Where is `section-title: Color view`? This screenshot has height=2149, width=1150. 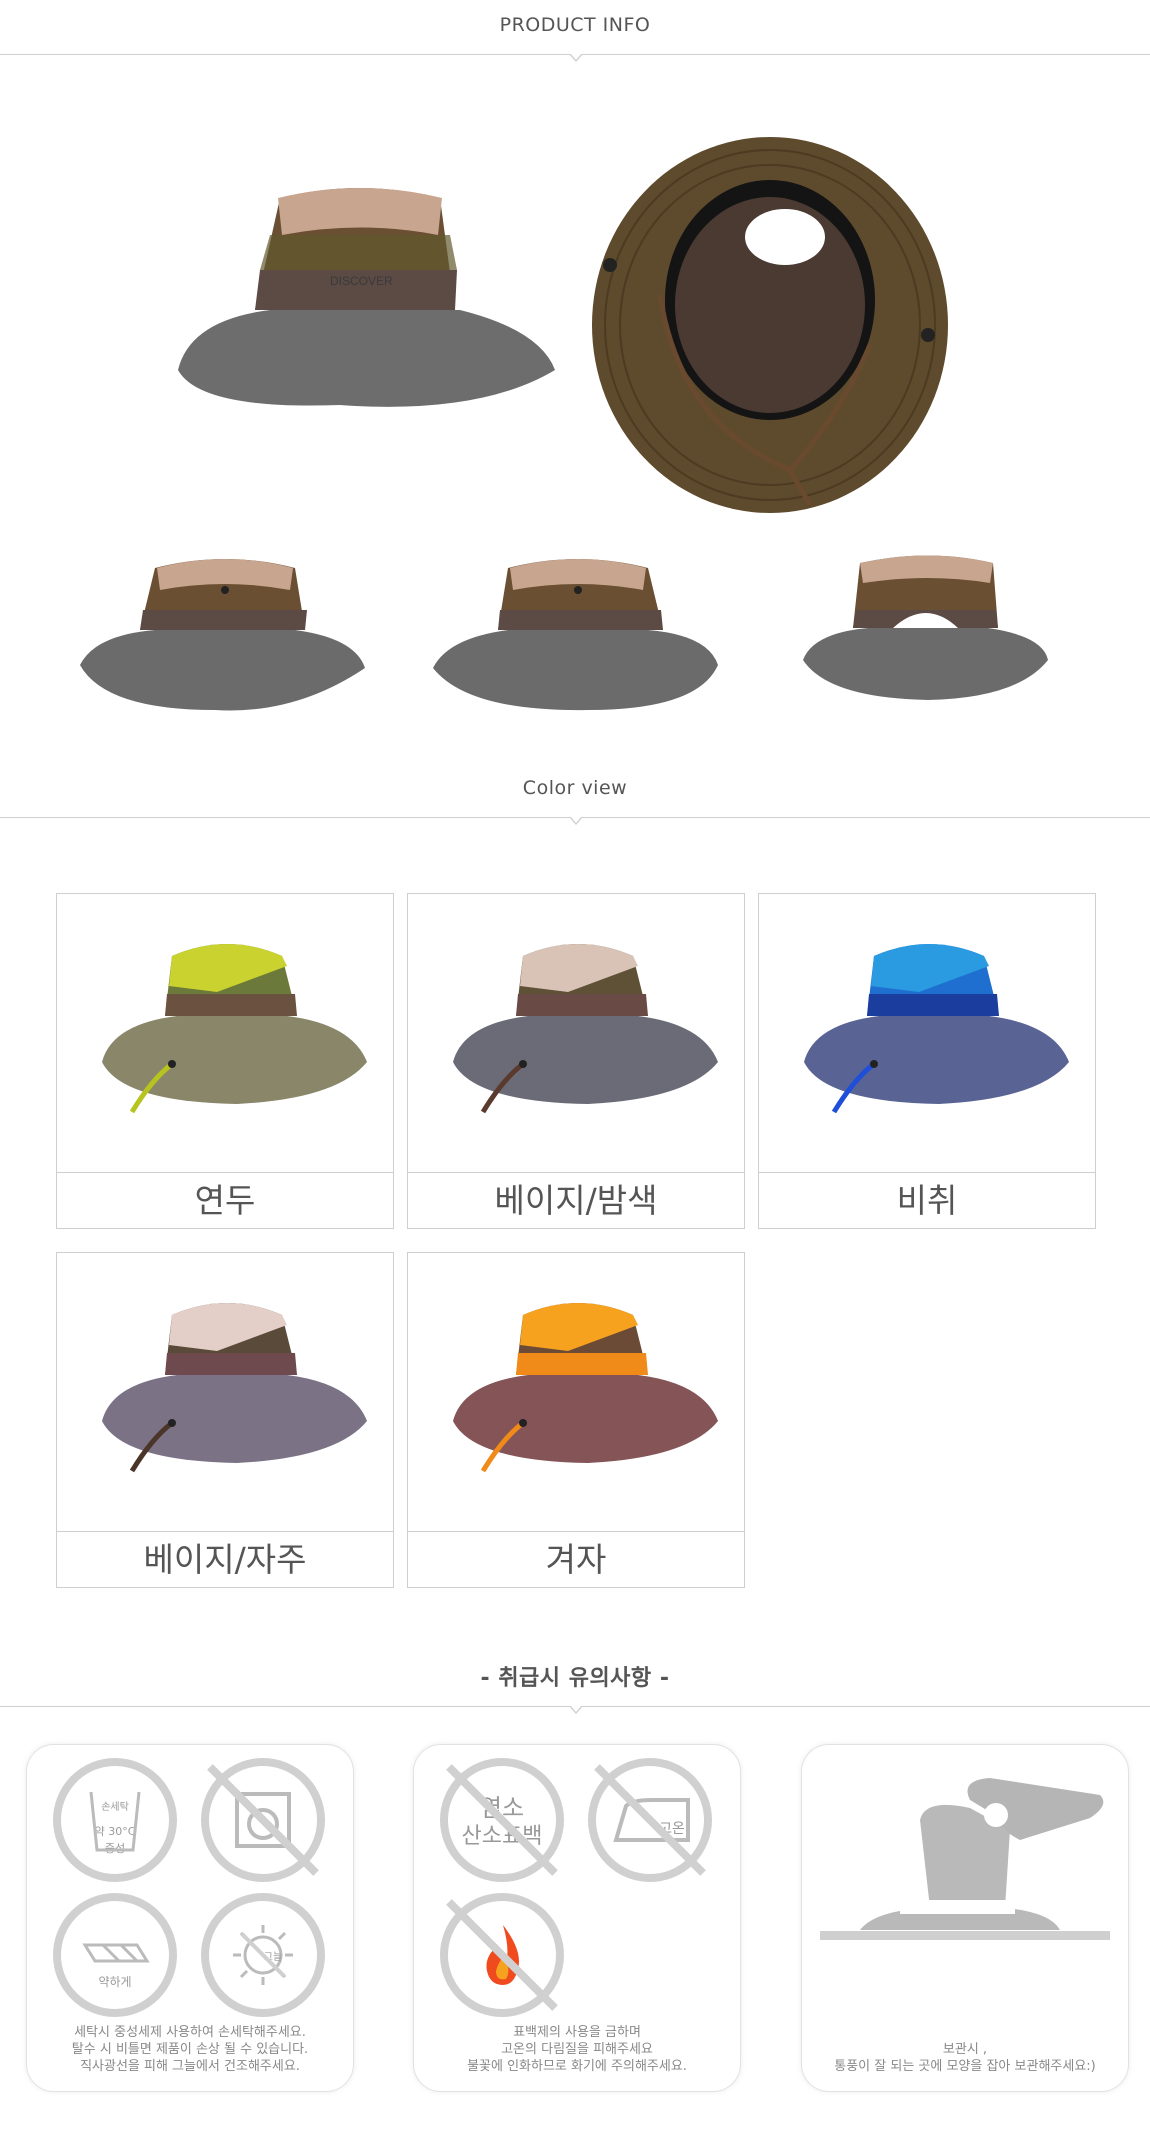
section-title: Color view is located at coordinates (575, 788).